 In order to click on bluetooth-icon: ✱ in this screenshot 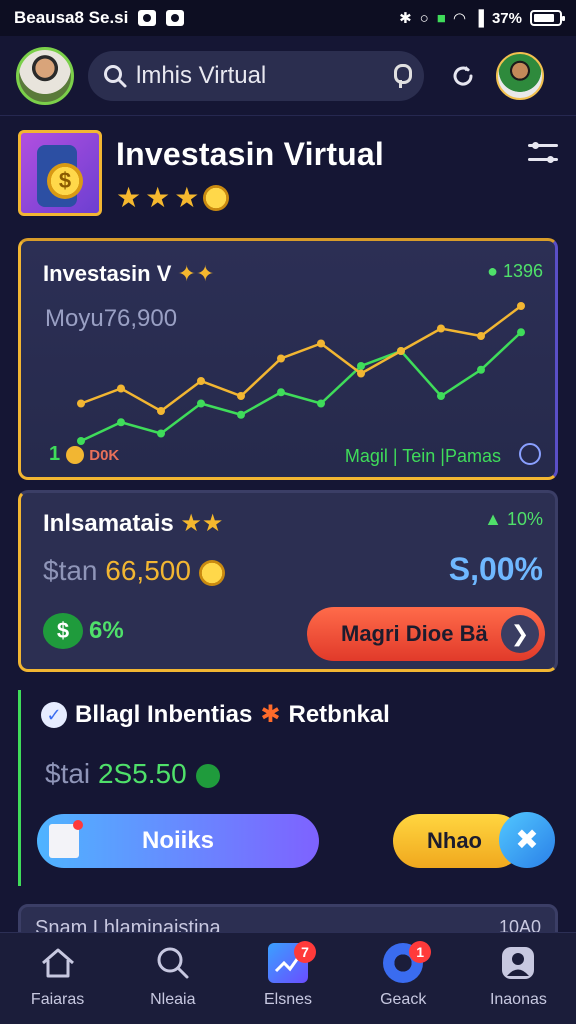, I will do `click(405, 18)`.